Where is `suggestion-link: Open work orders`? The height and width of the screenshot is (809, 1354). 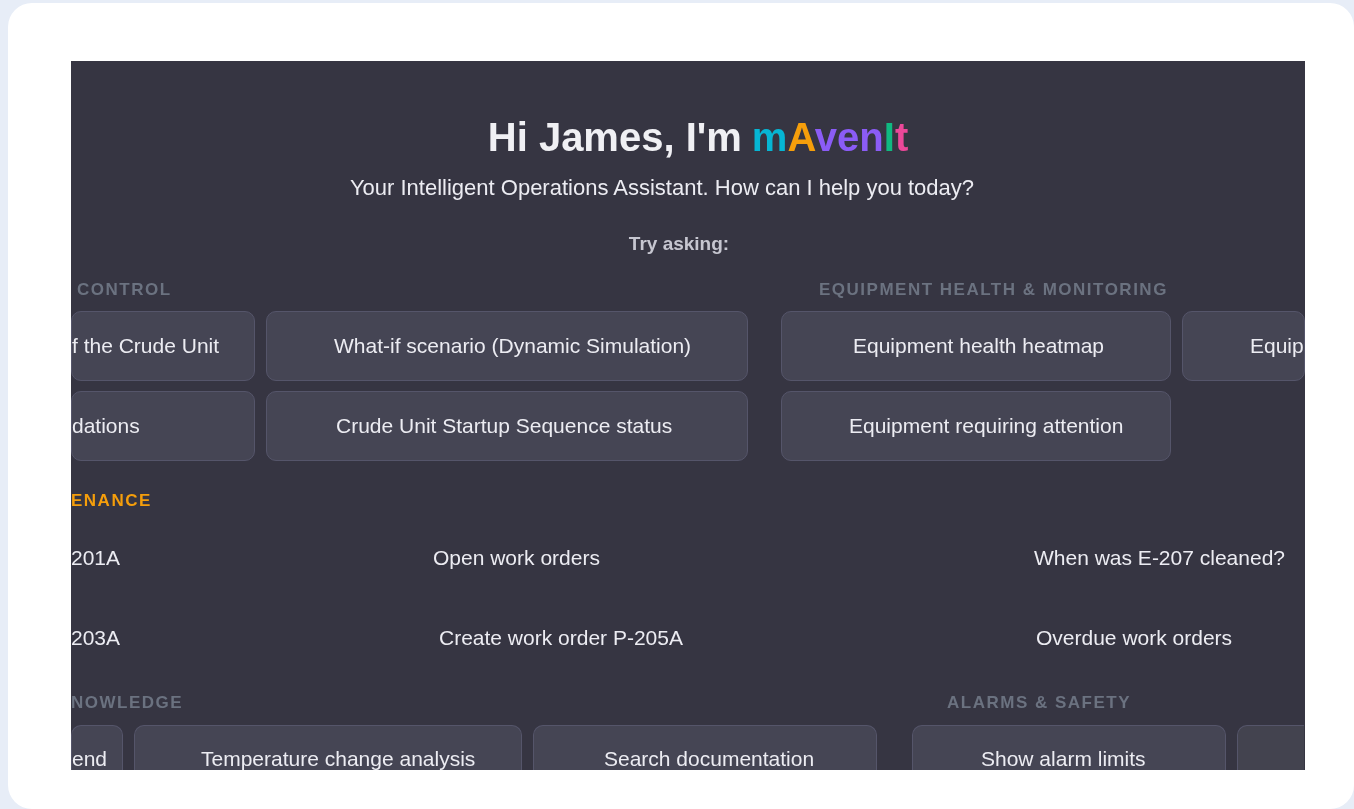
suggestion-link: Open work orders is located at coordinates (733, 558).